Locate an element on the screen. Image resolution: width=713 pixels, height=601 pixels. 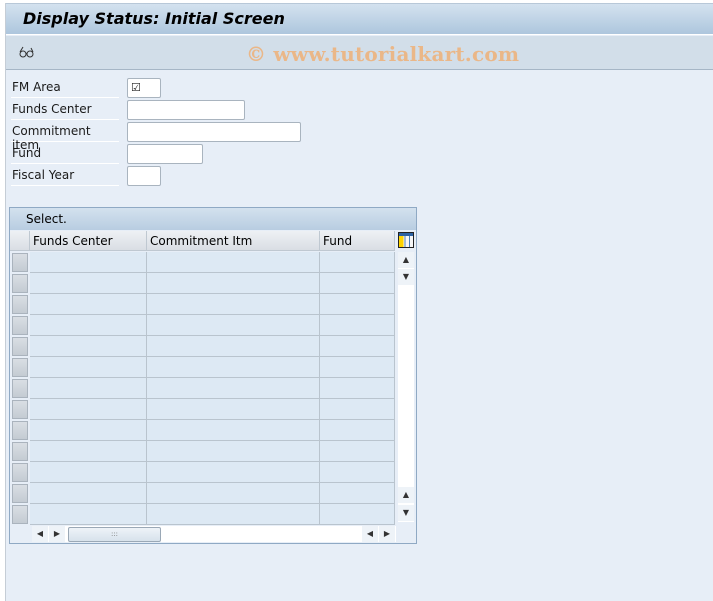
title-bar: Display Status: Initial Screen is located at coordinates (359, 19).